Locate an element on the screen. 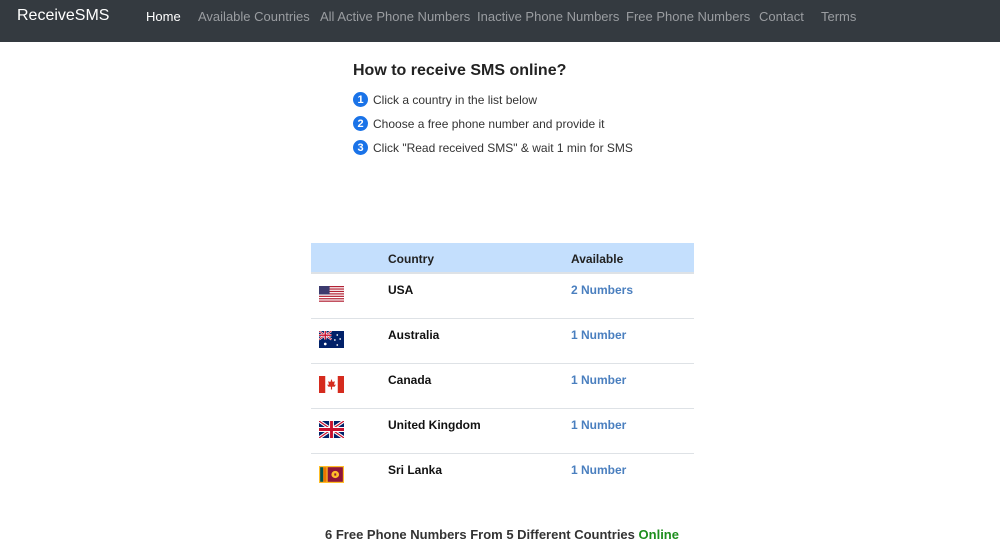 The image size is (1000, 554). nav-inactive-phone-numbers: Inactive Phone Numbers is located at coordinates (548, 16).